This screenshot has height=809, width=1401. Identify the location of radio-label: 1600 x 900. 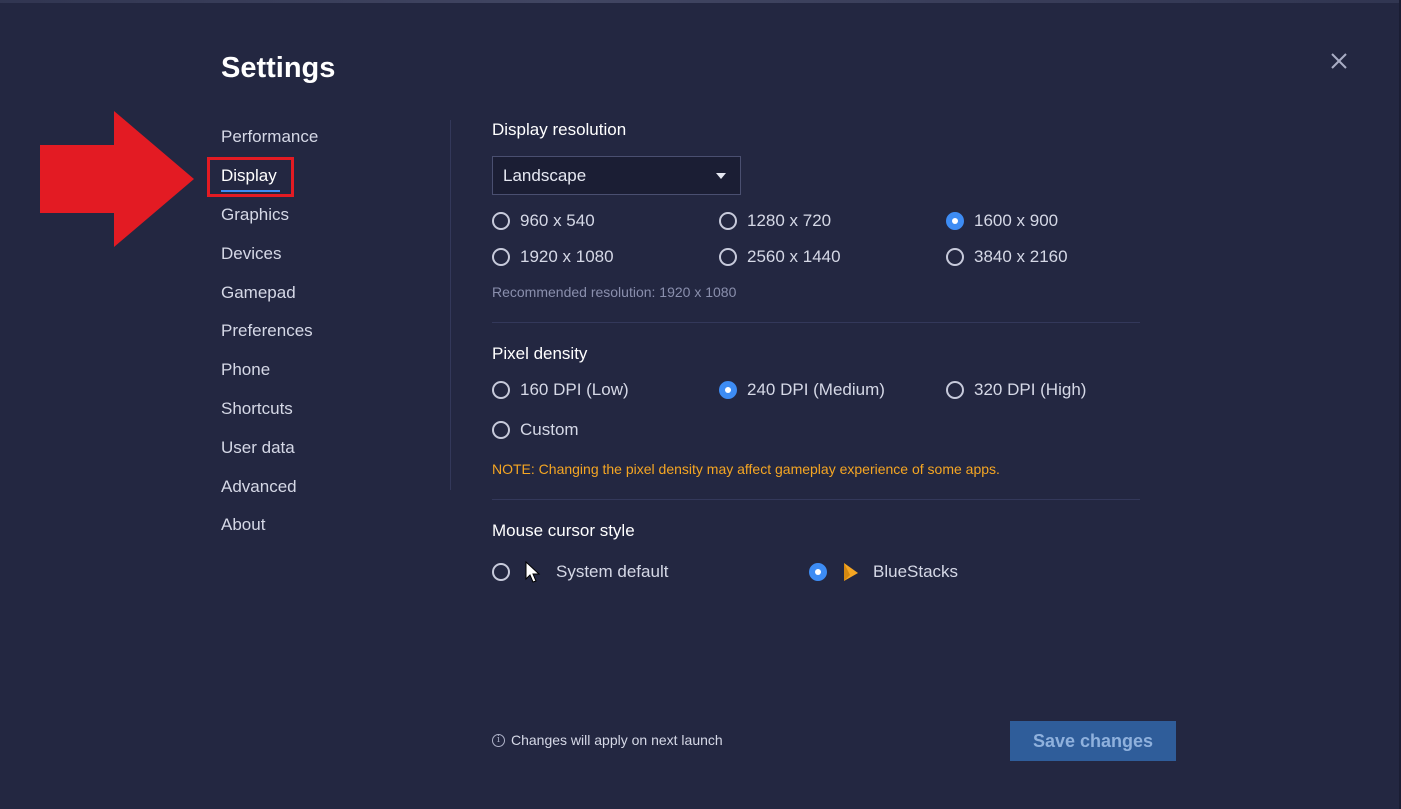
(1016, 220).